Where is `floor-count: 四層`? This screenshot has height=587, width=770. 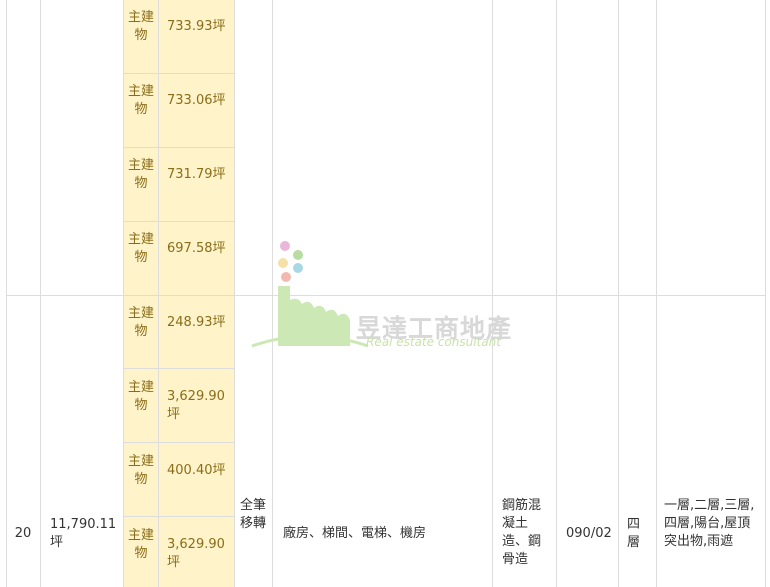
floor-count: 四層 is located at coordinates (634, 533).